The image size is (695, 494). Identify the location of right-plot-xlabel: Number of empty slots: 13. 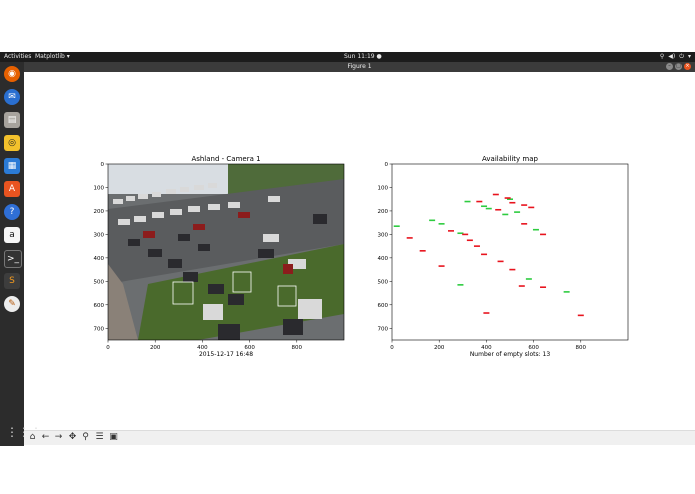
(510, 354).